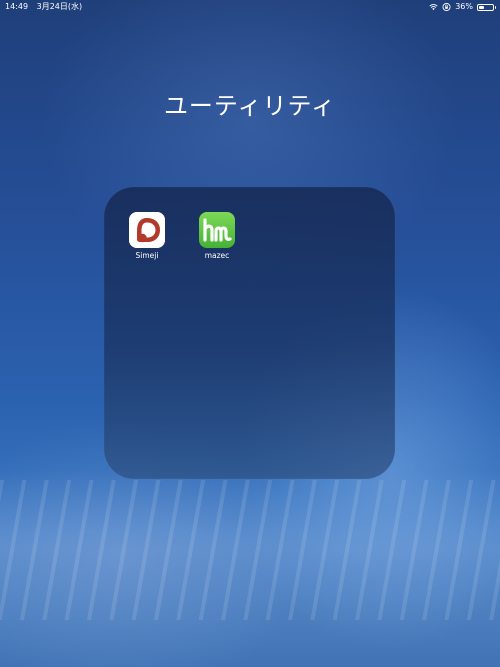 This screenshot has width=500, height=667. What do you see at coordinates (250, 103) in the screenshot?
I see `folder-title: ユーティリティ` at bounding box center [250, 103].